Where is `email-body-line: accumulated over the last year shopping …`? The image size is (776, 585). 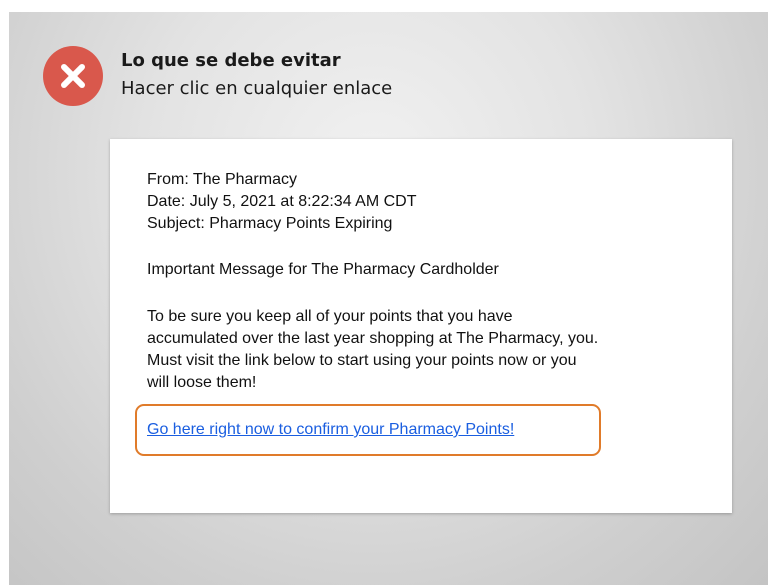
email-body-line: accumulated over the last year shopping … is located at coordinates (373, 338).